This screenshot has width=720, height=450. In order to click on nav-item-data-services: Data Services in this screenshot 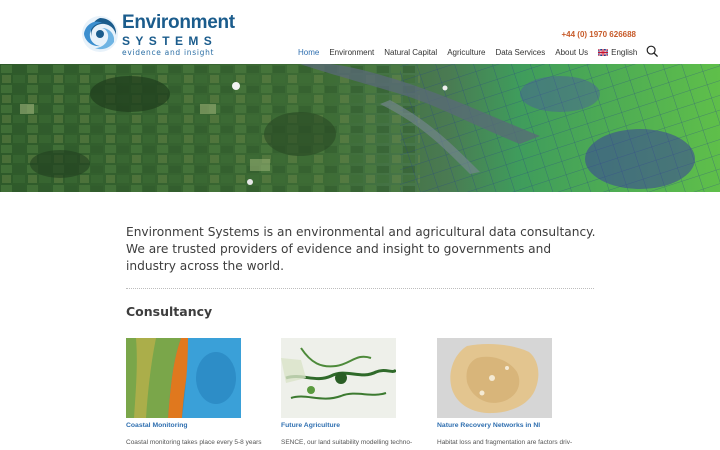, I will do `click(520, 52)`.